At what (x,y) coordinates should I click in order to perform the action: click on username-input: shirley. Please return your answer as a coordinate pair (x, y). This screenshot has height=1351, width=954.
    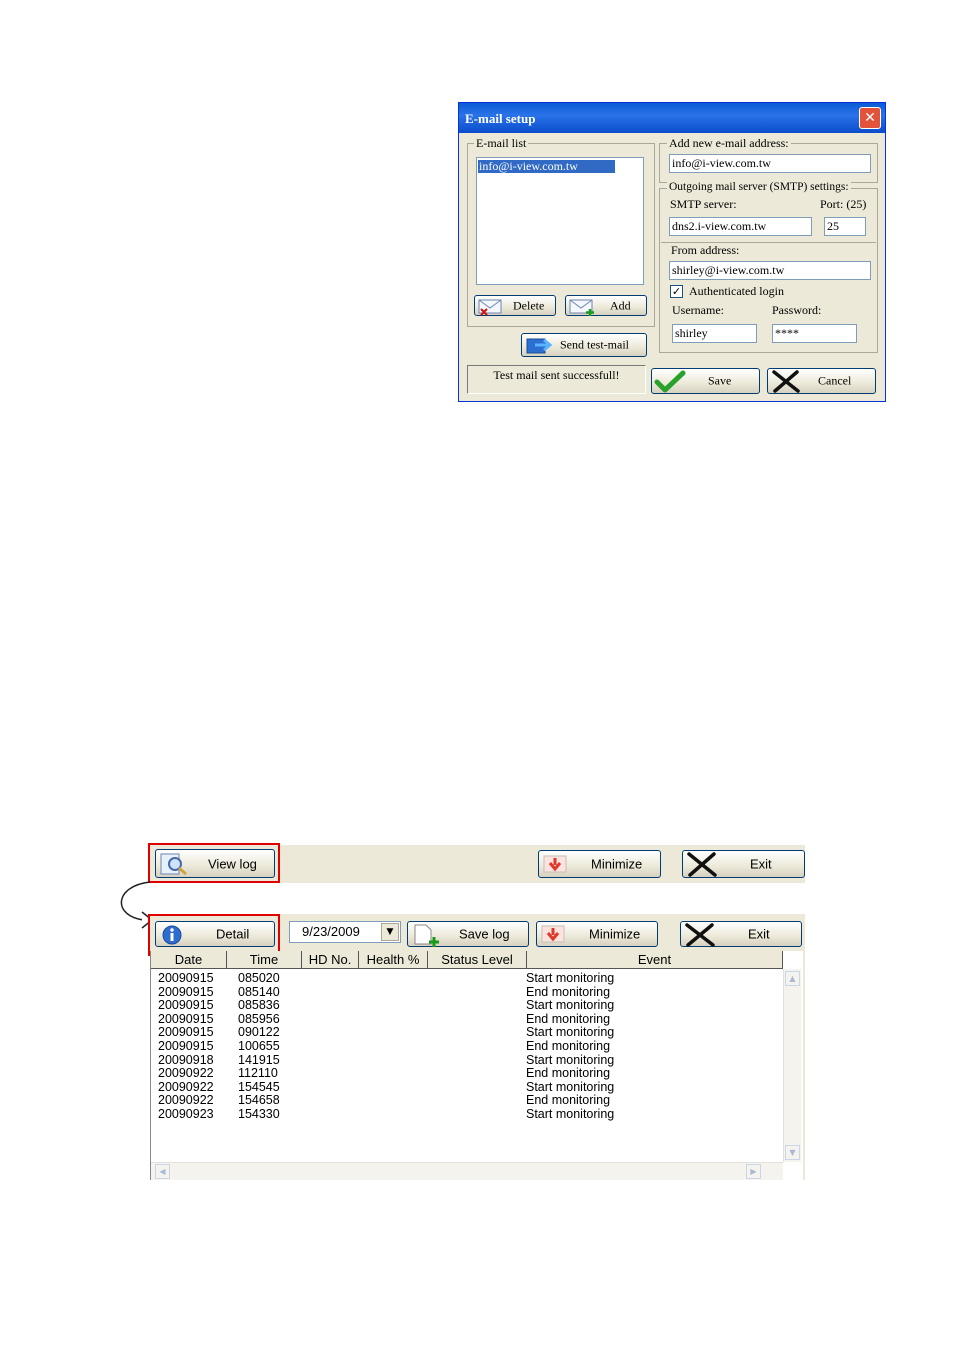
    Looking at the image, I should click on (714, 333).